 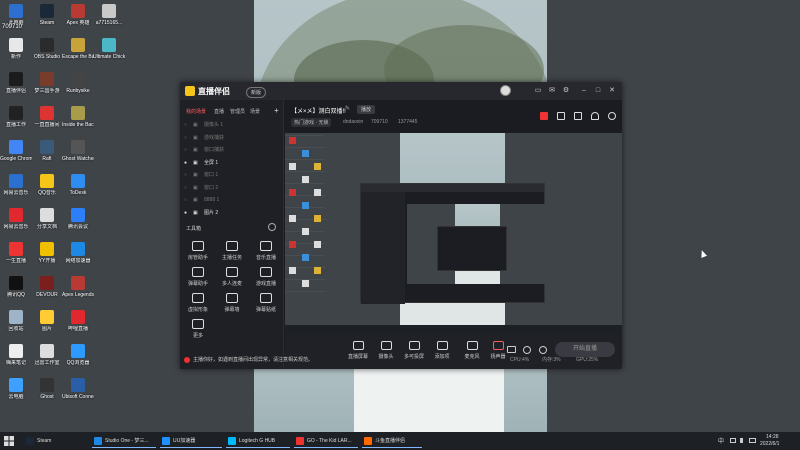 What do you see at coordinates (78, 295) in the screenshot?
I see `desktop-icon-label: Apex Legends` at bounding box center [78, 295].